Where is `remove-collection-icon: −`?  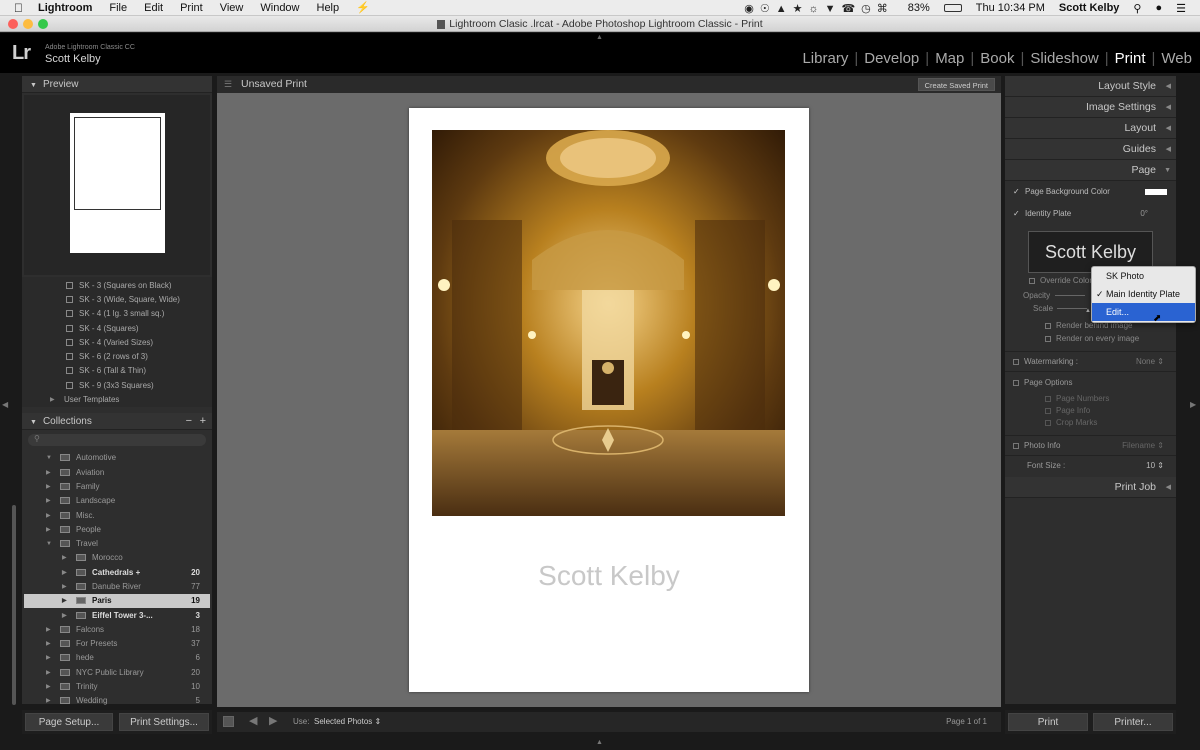 remove-collection-icon: − is located at coordinates (189, 421).